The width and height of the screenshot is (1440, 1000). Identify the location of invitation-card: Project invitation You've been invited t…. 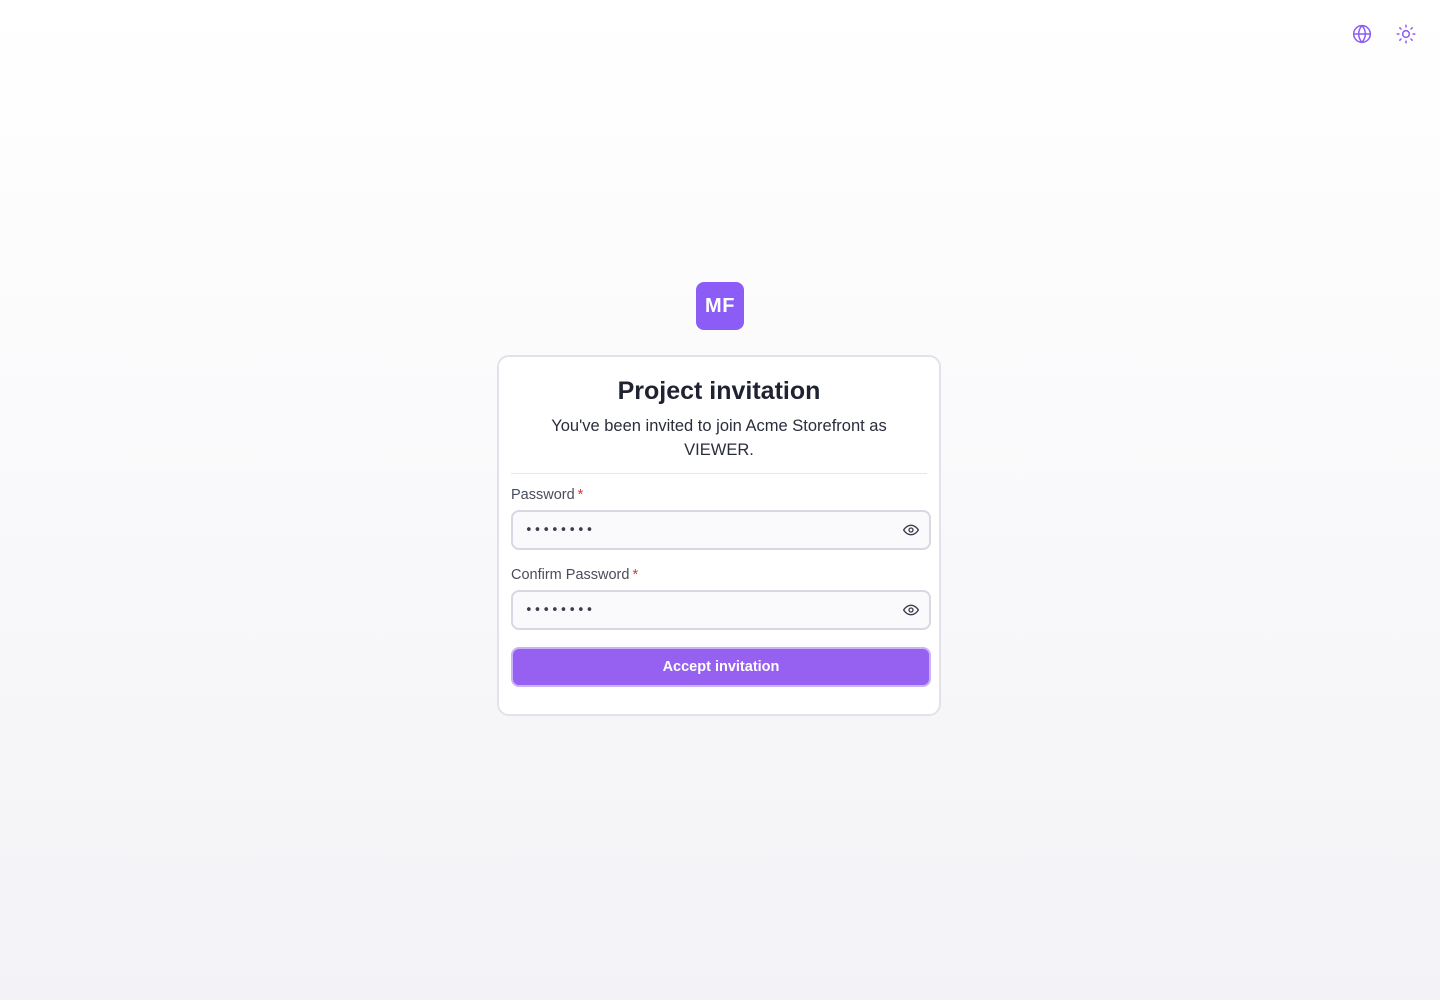
(719, 535).